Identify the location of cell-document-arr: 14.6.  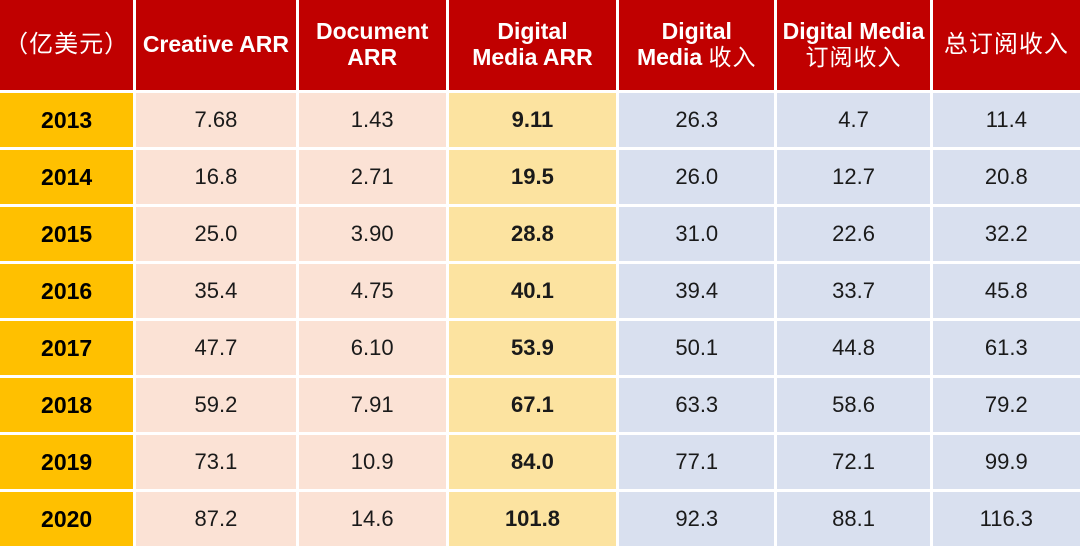
(372, 519).